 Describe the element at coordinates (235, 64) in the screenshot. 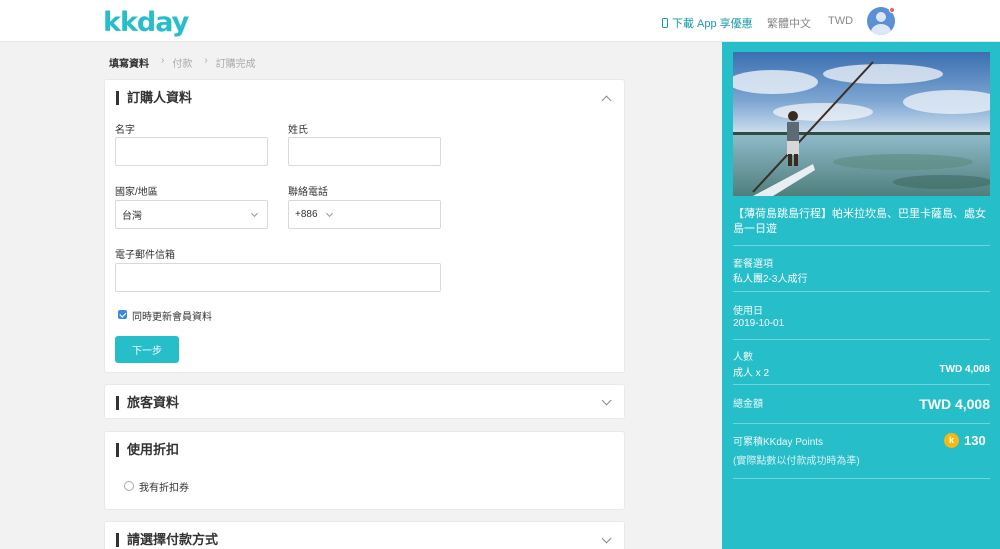

I see `breadcrumb-step-complete: 訂購完成` at that location.